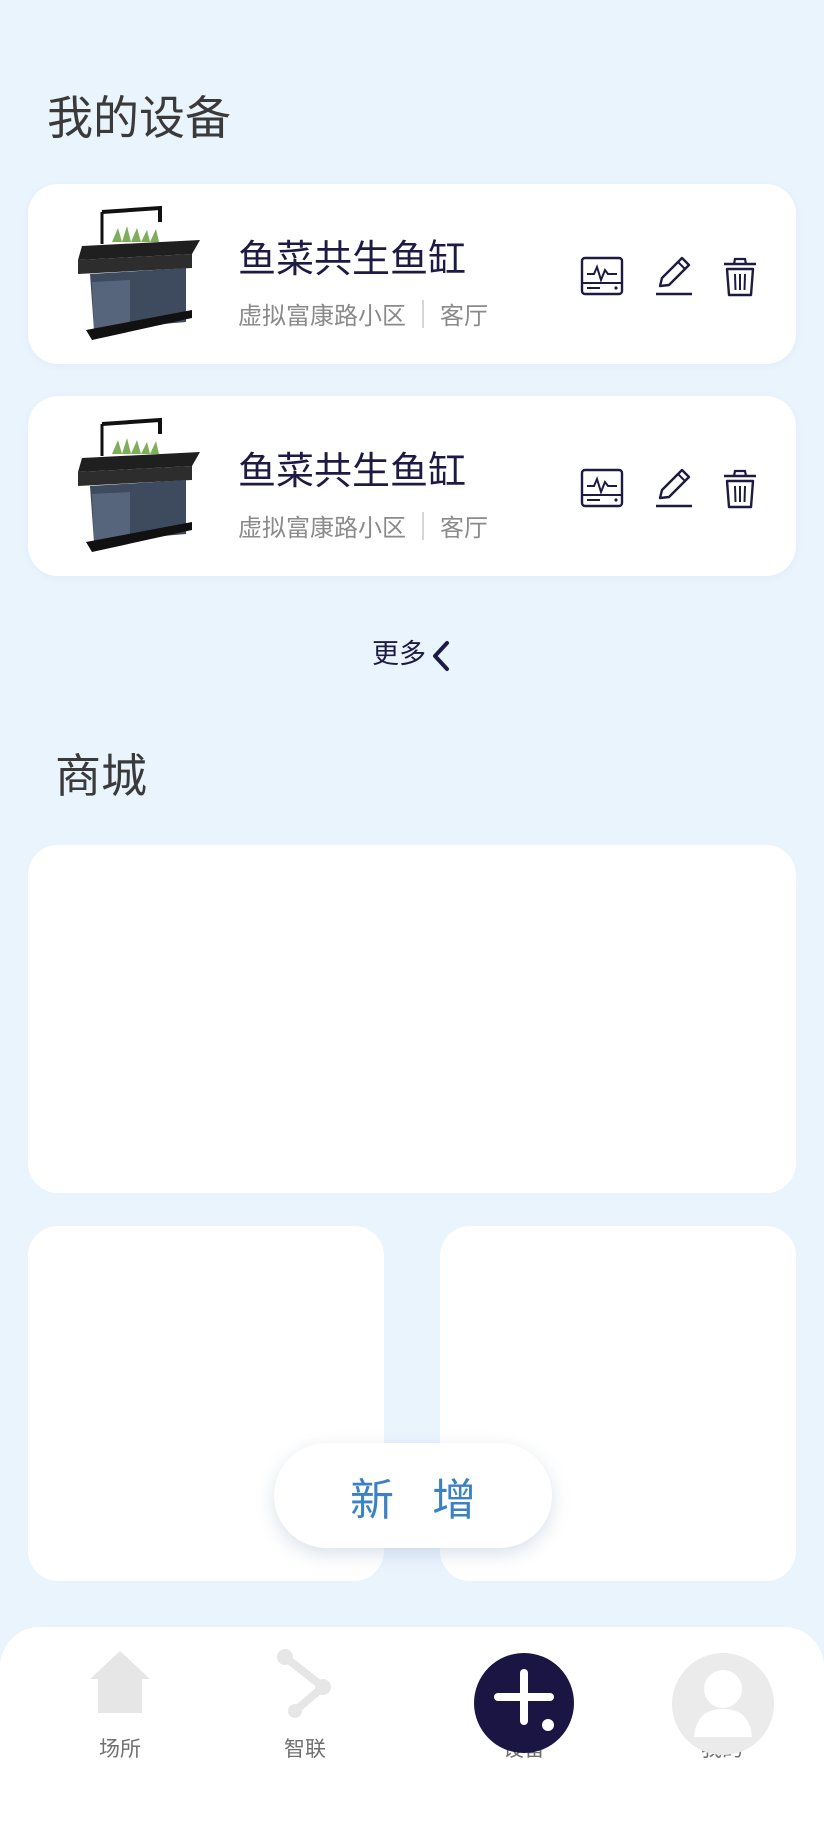  What do you see at coordinates (412, 1730) in the screenshot?
I see `bottom-tab-bar: 场所 智联 设备 我的` at bounding box center [412, 1730].